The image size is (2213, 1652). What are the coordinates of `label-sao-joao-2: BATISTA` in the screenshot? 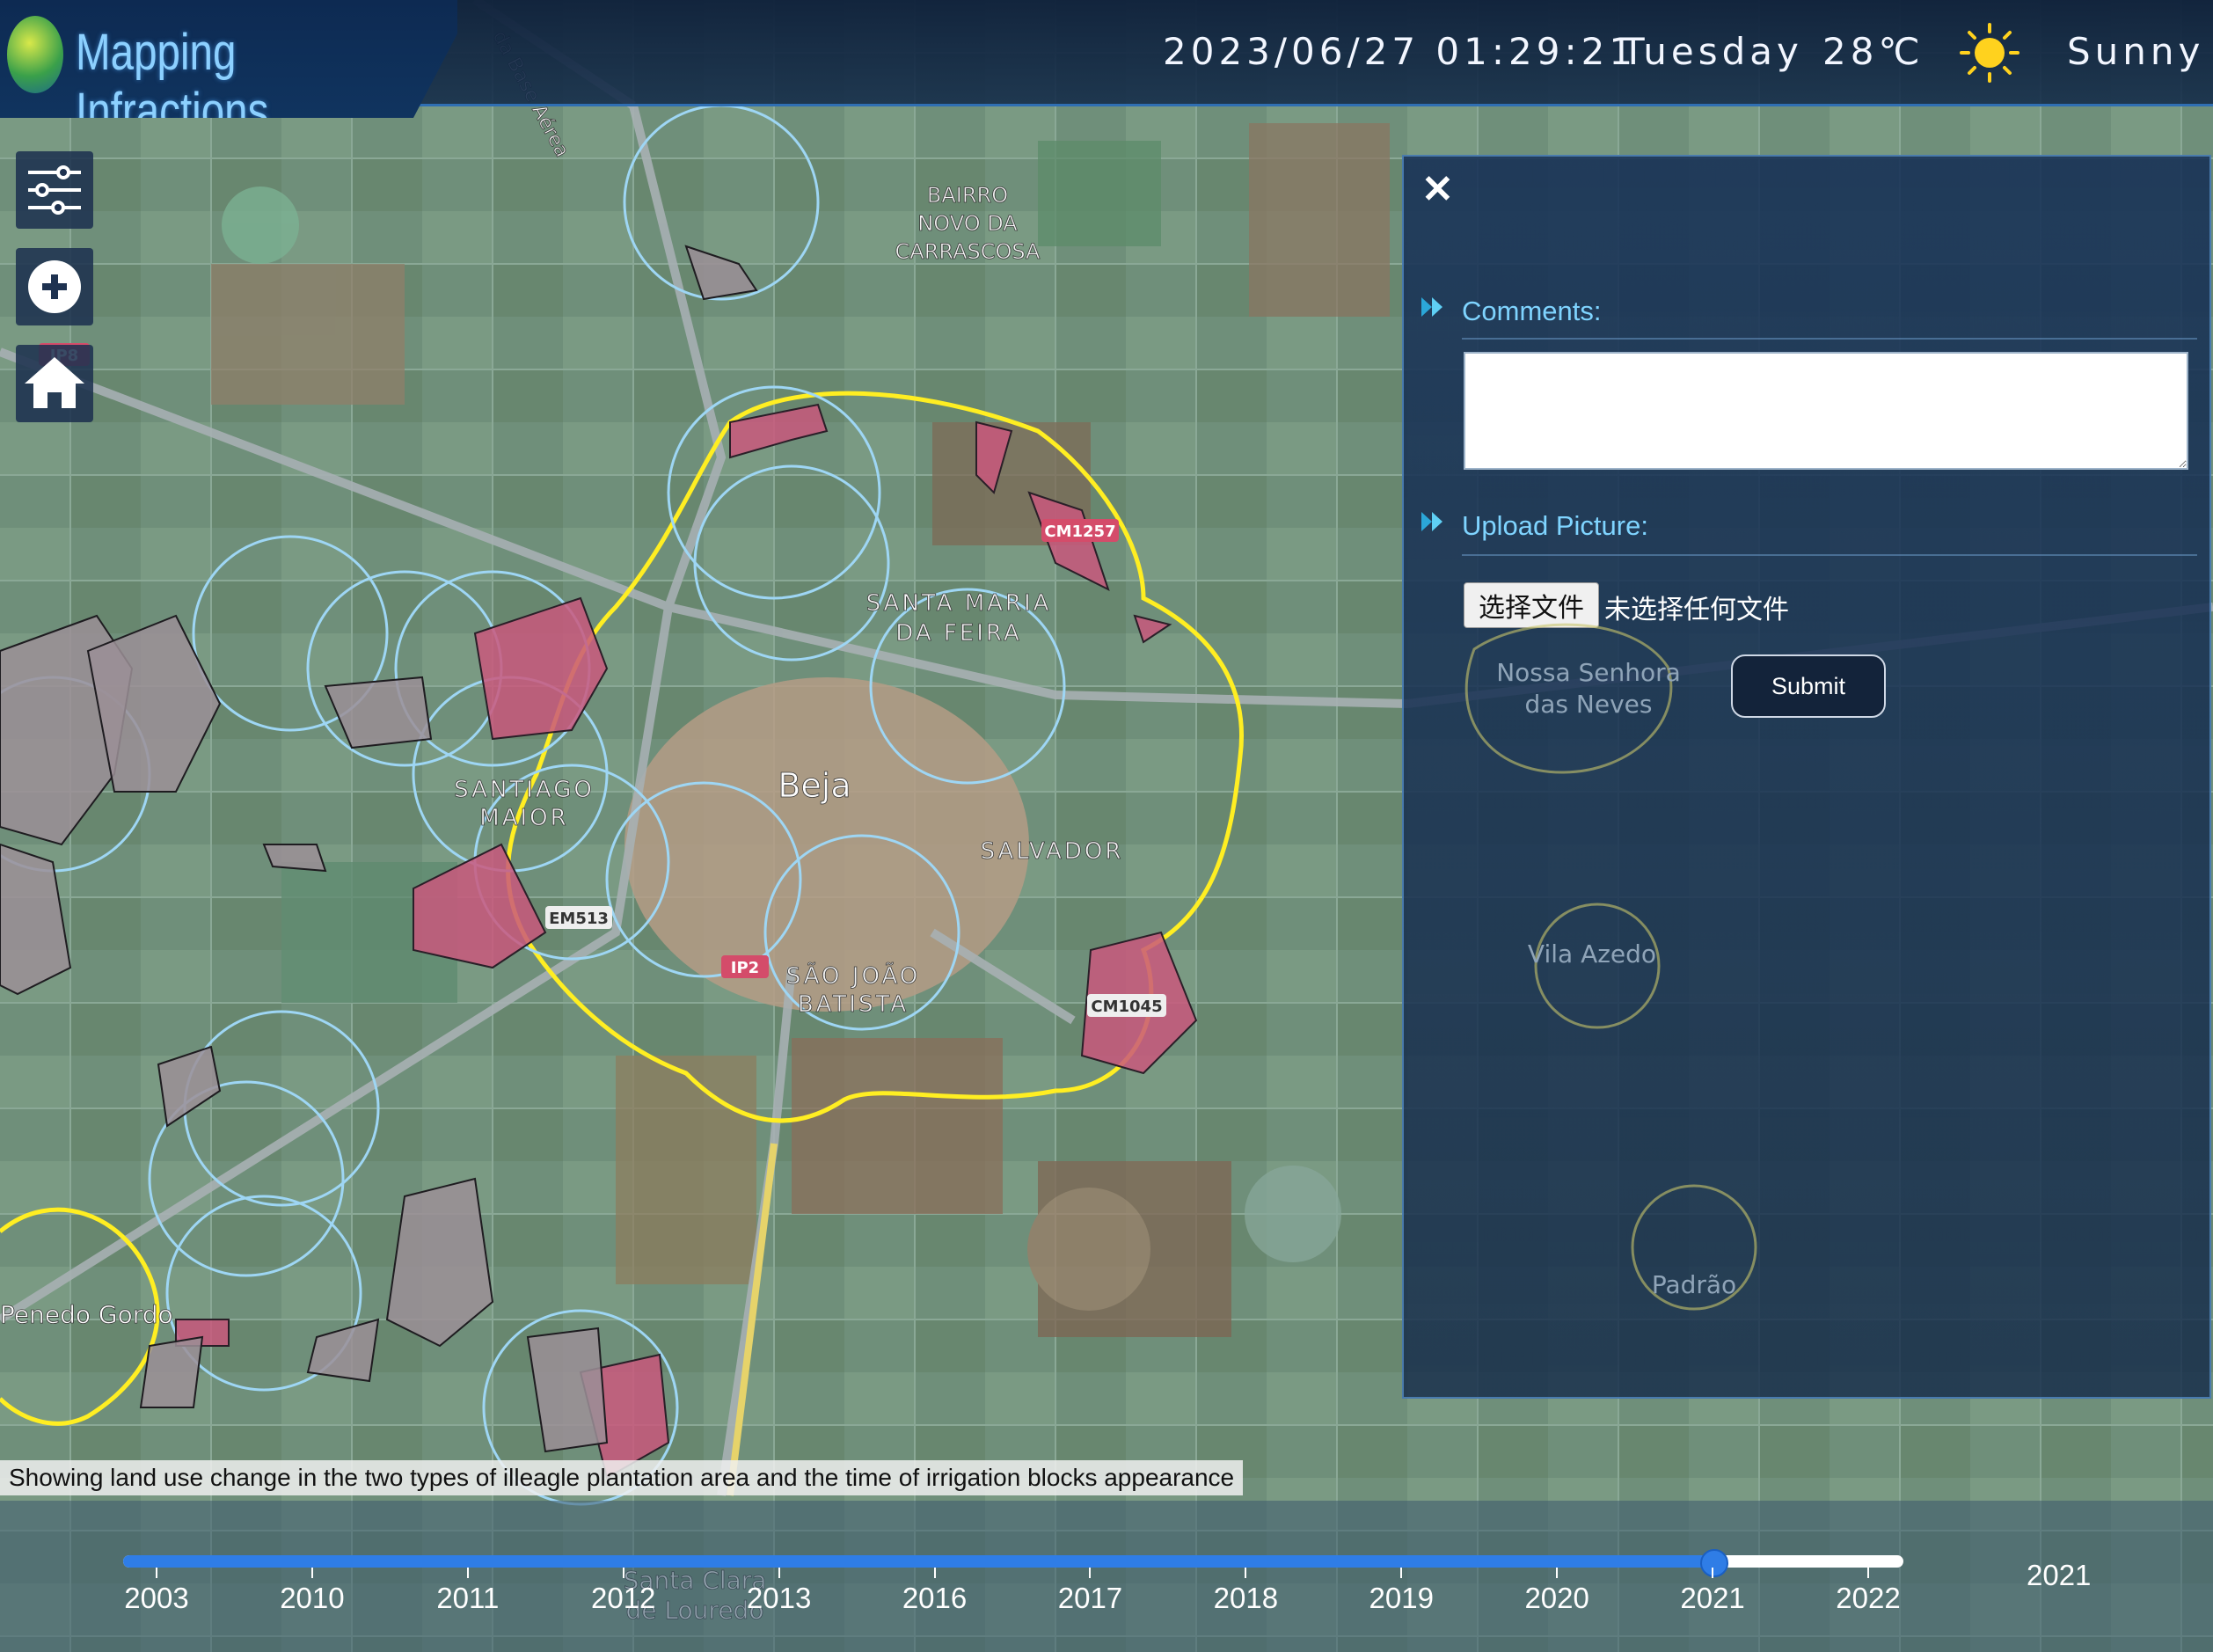 It's located at (853, 1004).